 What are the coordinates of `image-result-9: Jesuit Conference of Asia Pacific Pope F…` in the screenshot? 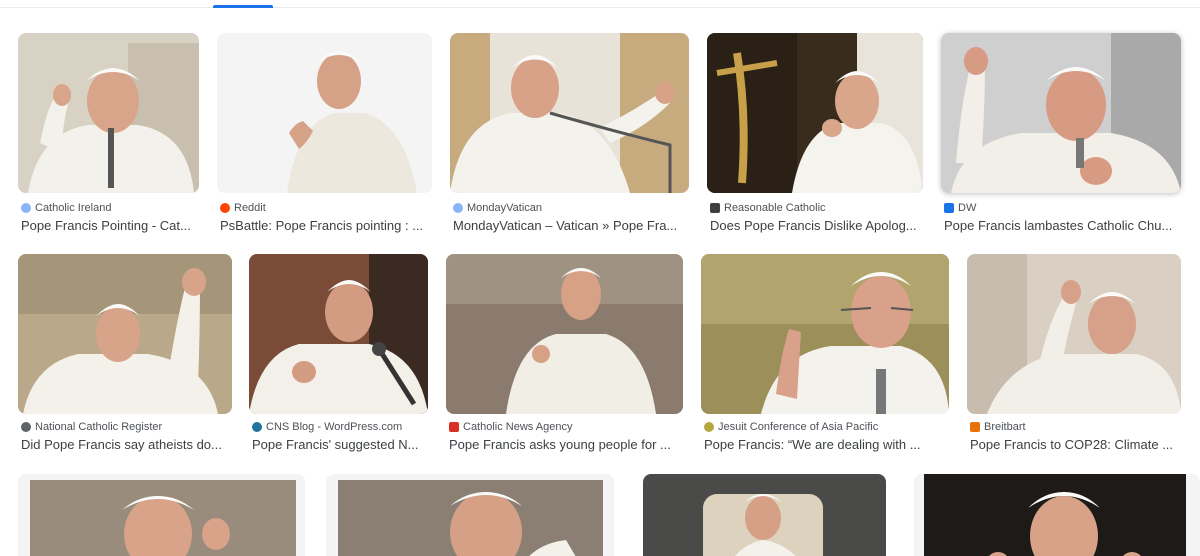 It's located at (825, 353).